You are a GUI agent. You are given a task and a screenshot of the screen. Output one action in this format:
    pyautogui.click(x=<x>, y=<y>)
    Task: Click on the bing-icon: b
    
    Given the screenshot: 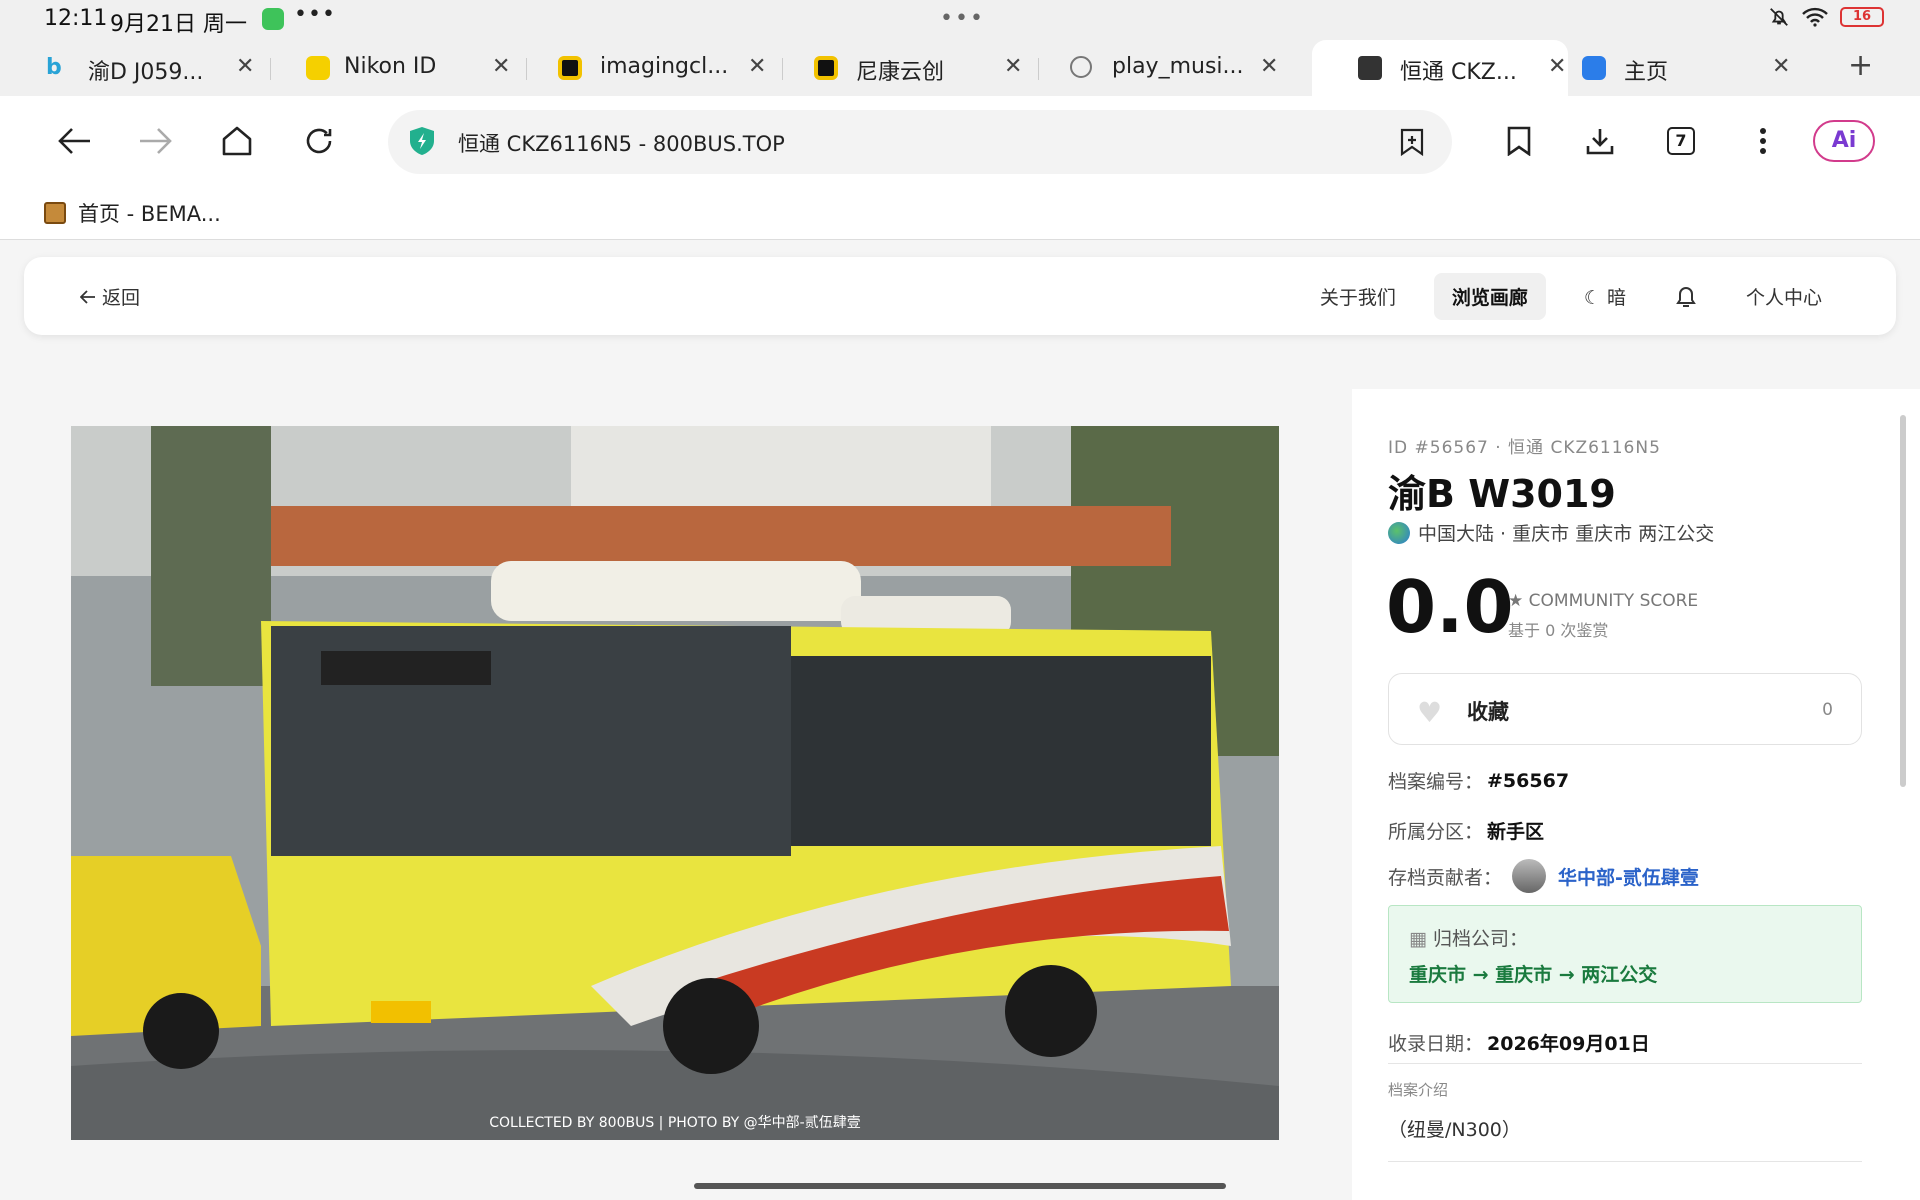 What is the action you would take?
    pyautogui.click(x=54, y=67)
    